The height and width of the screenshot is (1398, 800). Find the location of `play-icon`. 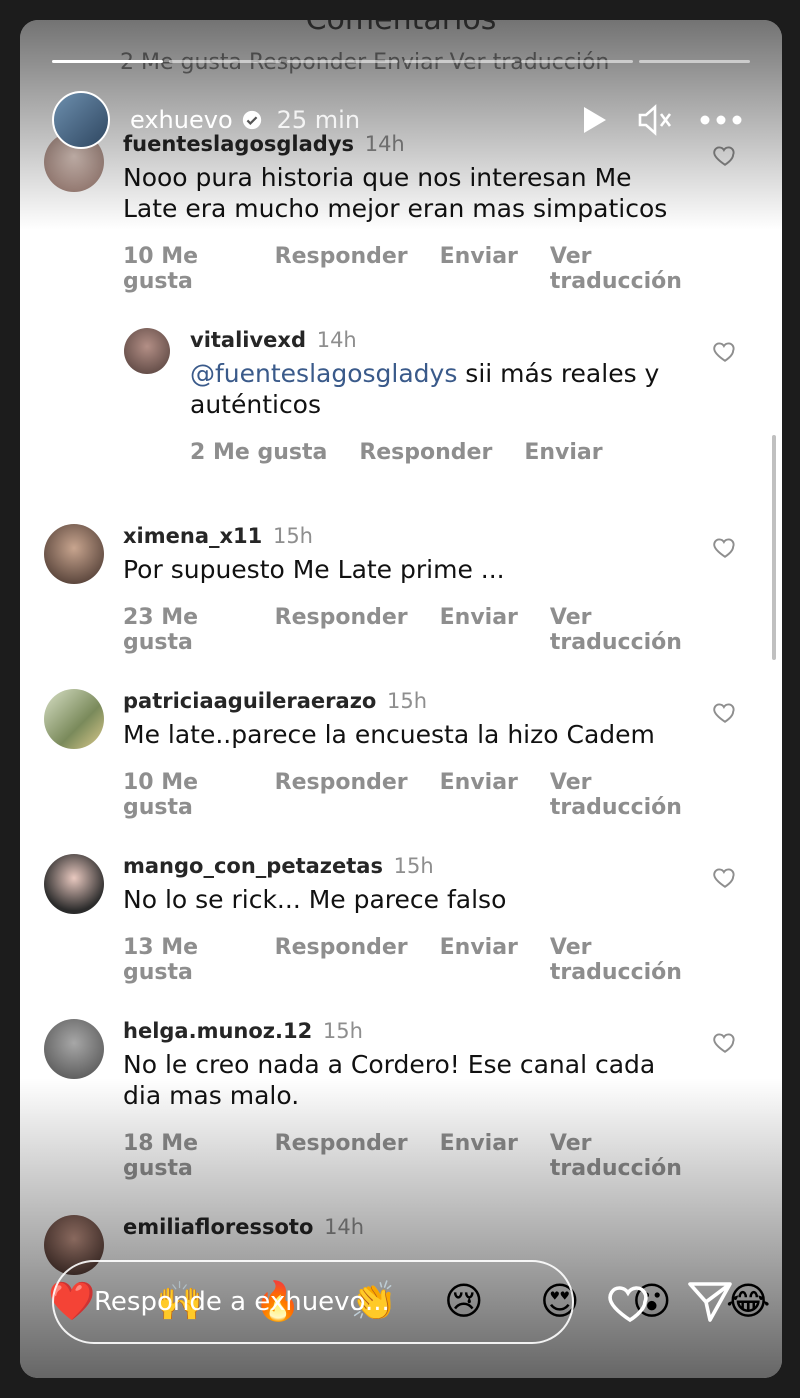

play-icon is located at coordinates (594, 120).